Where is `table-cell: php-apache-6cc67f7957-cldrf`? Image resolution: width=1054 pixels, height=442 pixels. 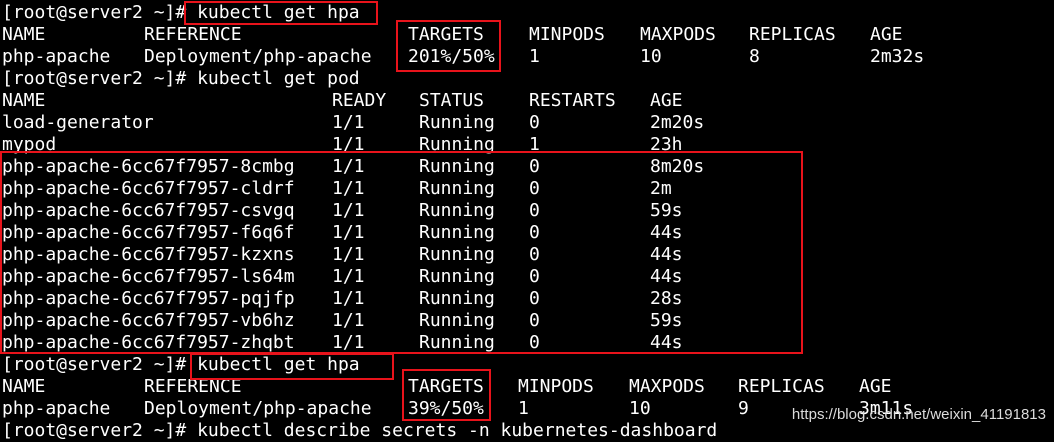 table-cell: php-apache-6cc67f7957-cldrf is located at coordinates (148, 188).